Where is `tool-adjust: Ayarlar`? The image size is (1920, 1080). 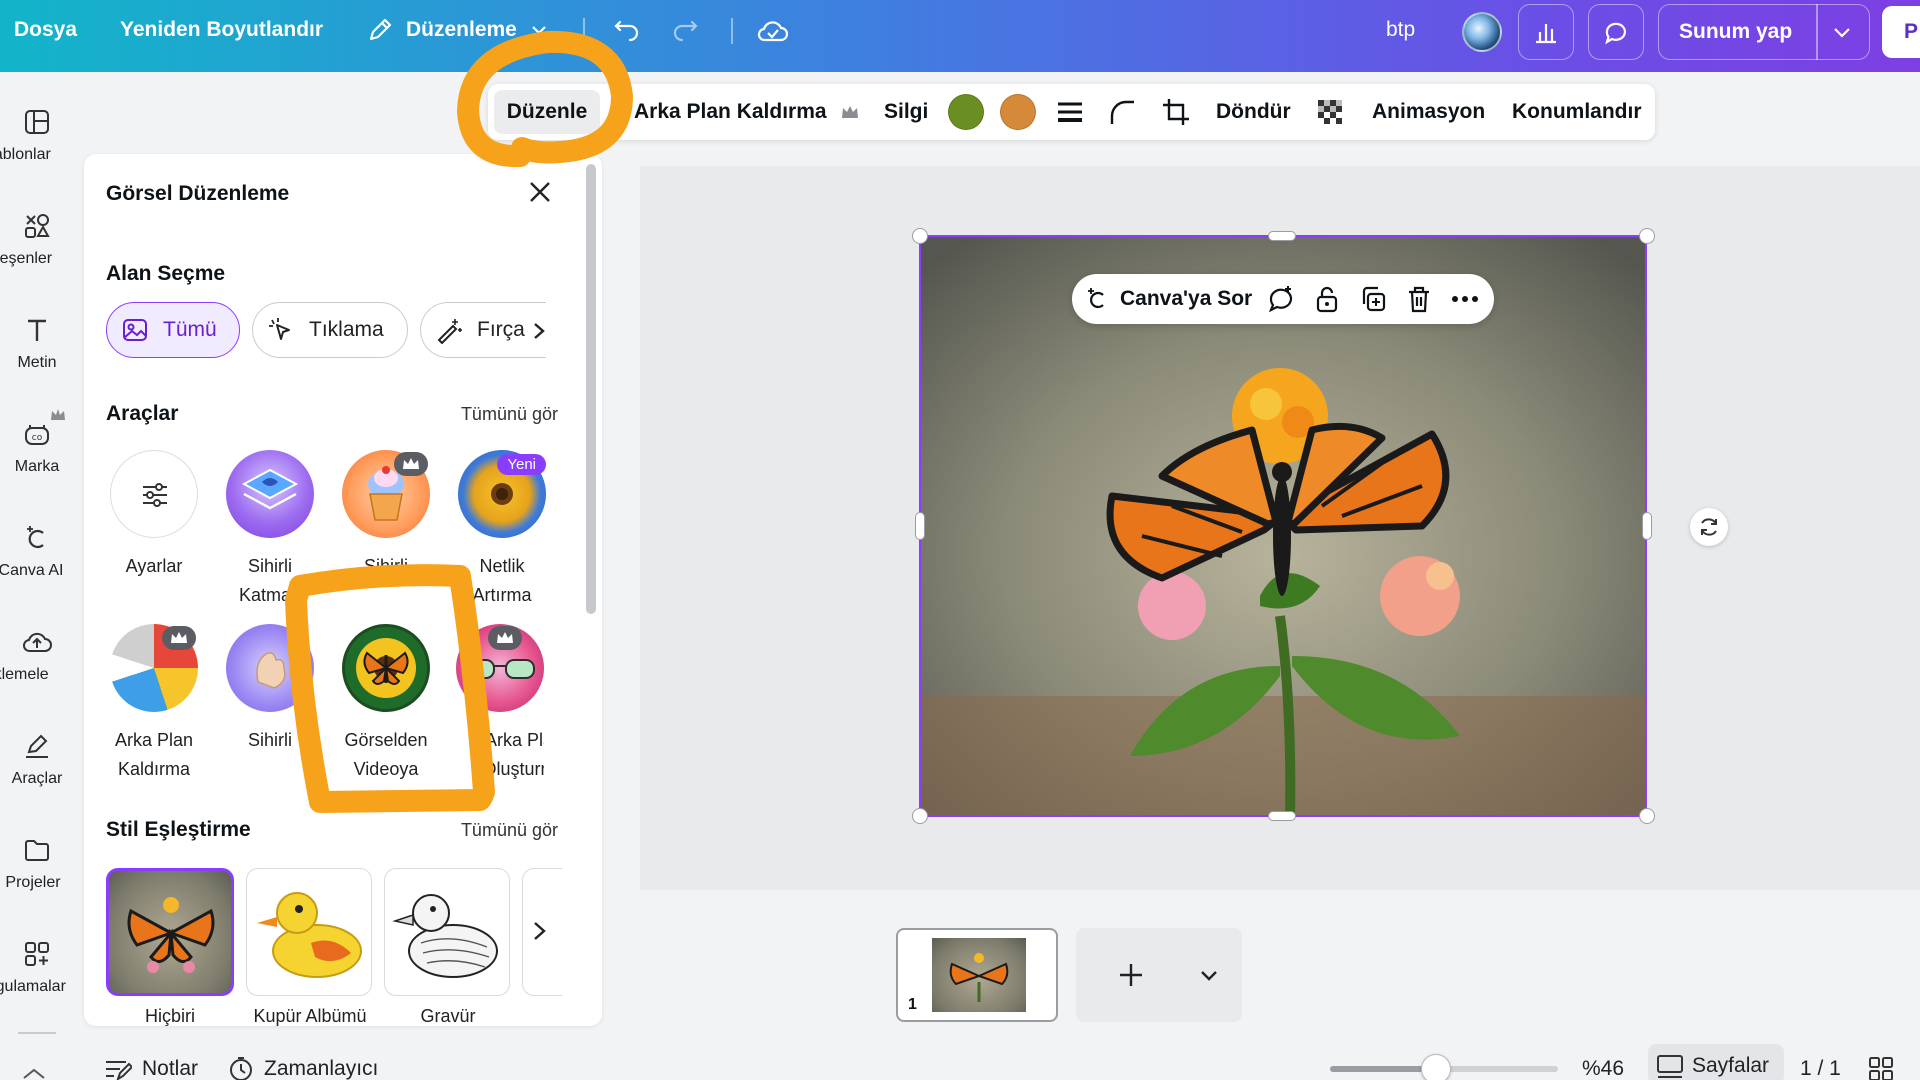
tool-adjust: Ayarlar is located at coordinates (154, 515).